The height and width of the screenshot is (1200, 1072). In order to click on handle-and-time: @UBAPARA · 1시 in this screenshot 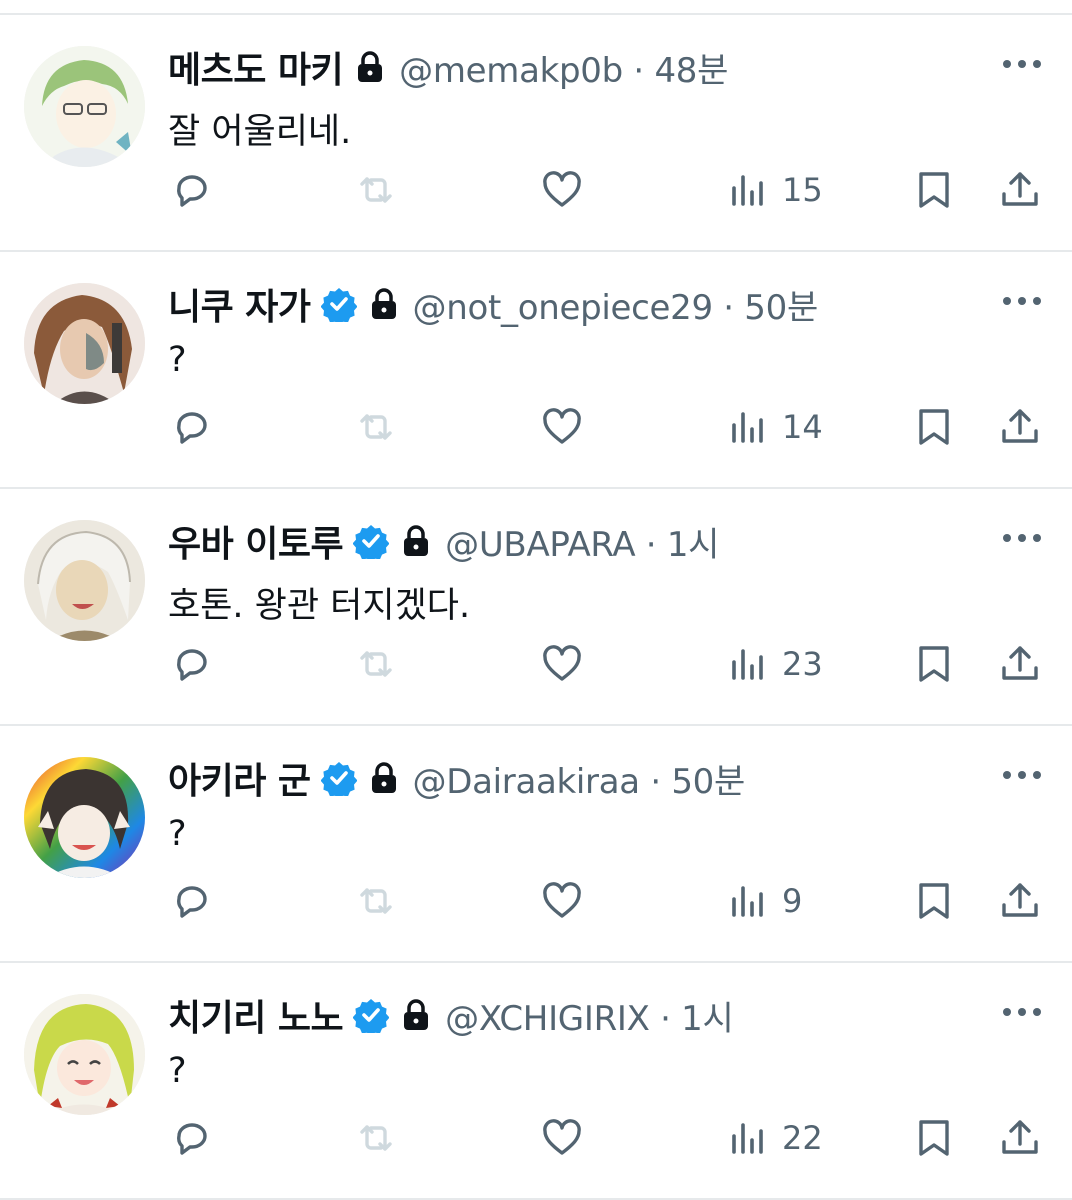, I will do `click(582, 541)`.